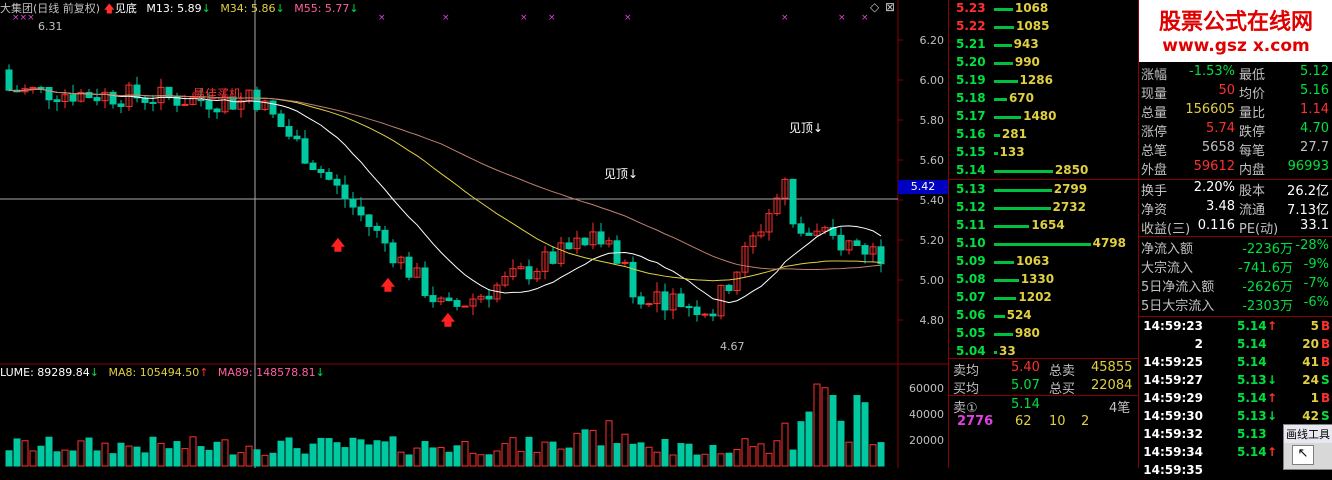 Image resolution: width=1332 pixels, height=480 pixels. I want to click on tick-row: 14:59:23 5.14 ↑ 5 B, so click(1236, 327).